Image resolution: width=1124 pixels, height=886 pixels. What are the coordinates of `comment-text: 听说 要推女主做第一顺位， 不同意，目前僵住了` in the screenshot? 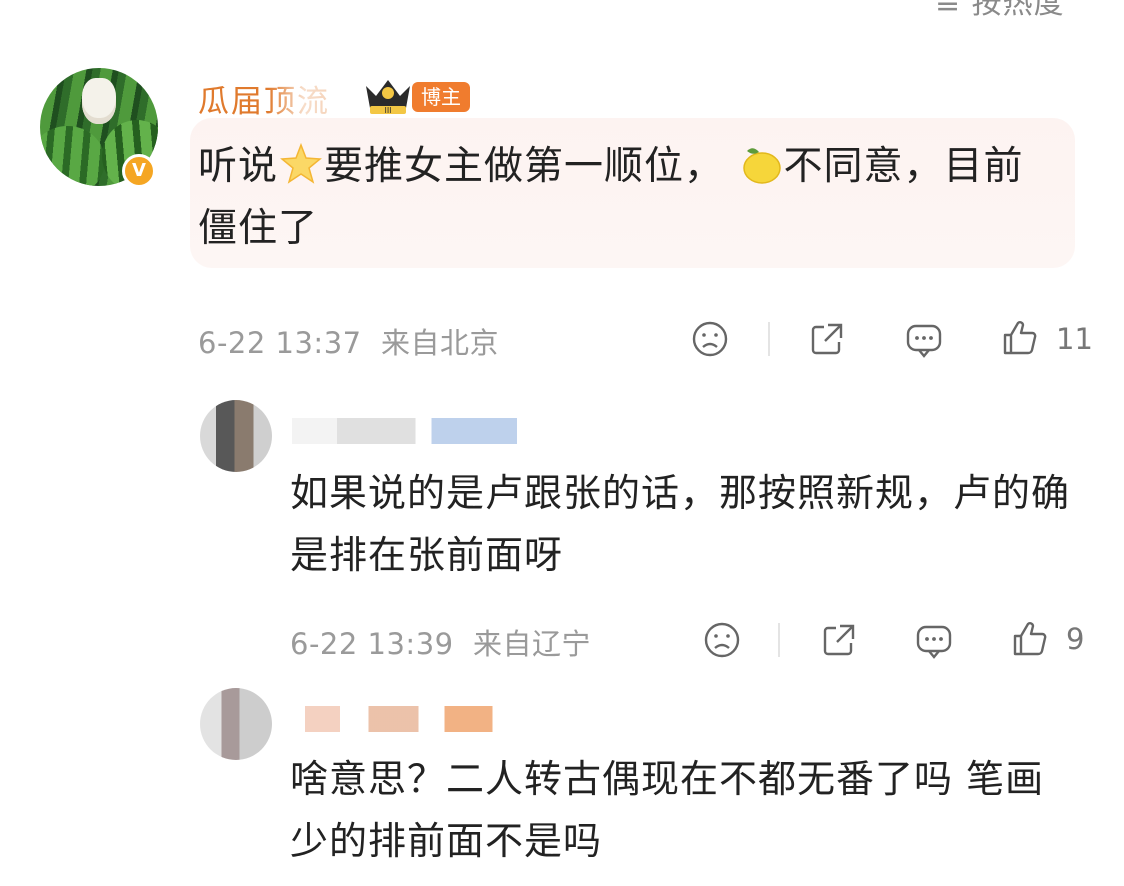 It's located at (628, 198).